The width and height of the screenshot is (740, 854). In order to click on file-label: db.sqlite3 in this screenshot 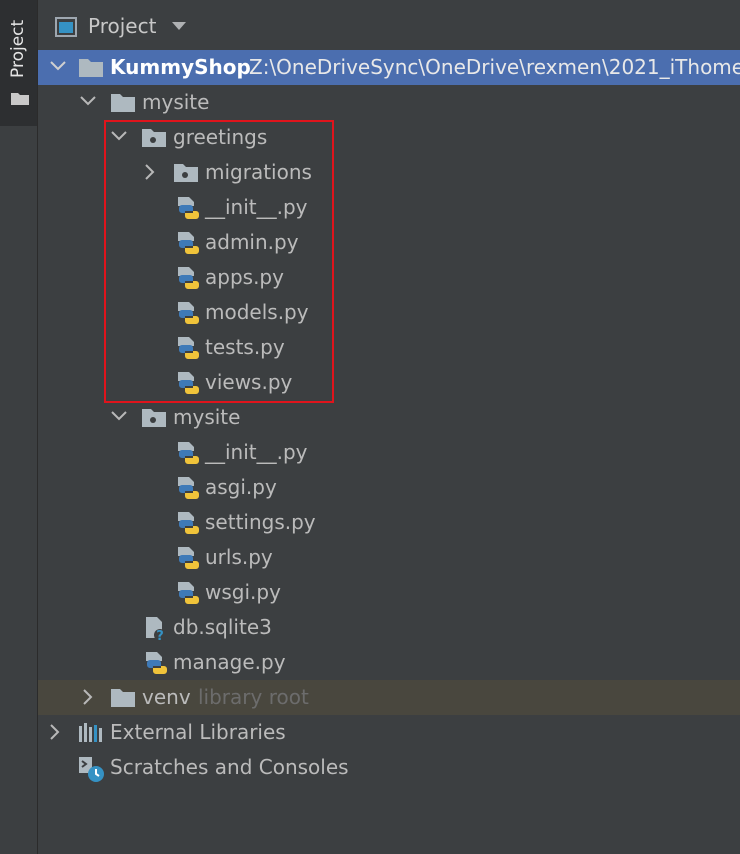, I will do `click(222, 627)`.